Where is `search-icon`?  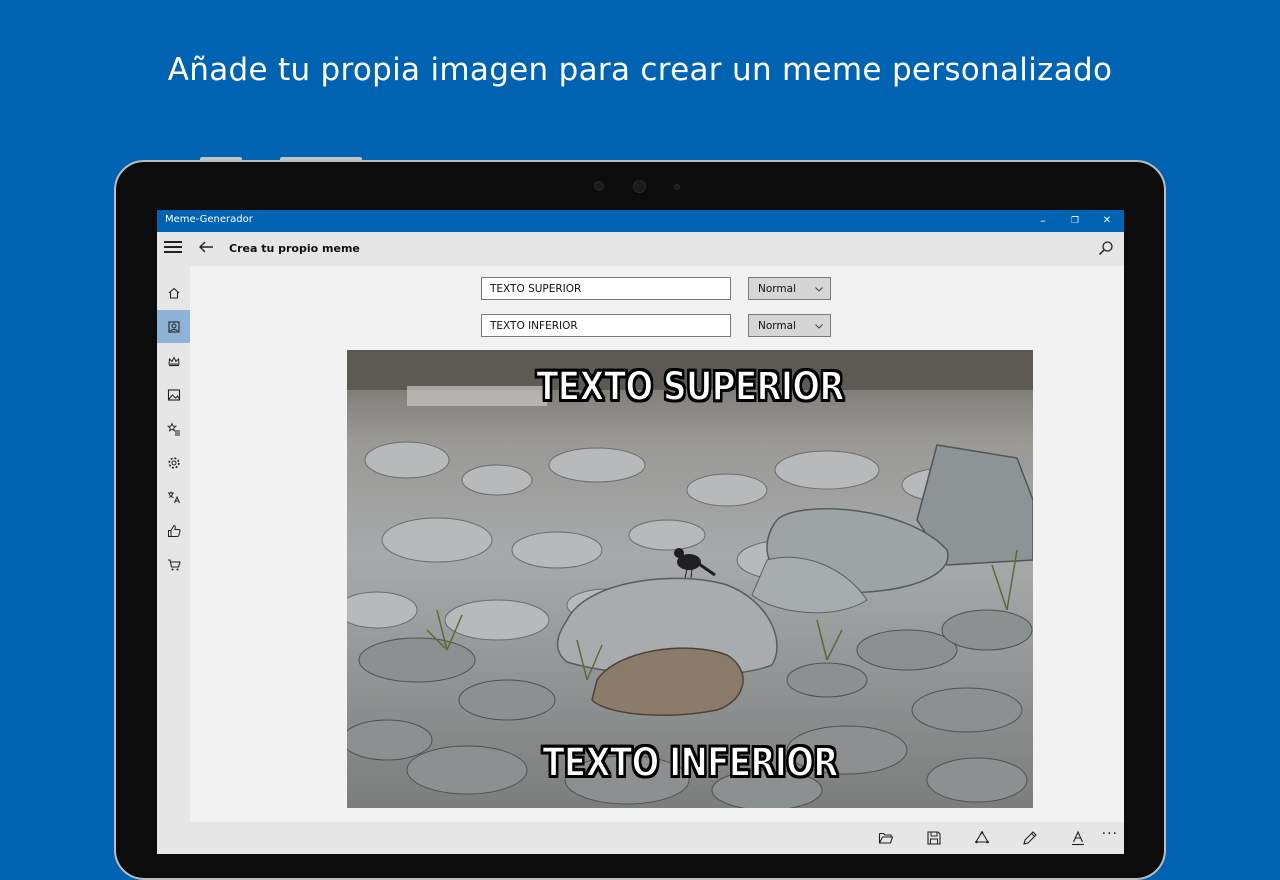 search-icon is located at coordinates (1106, 248).